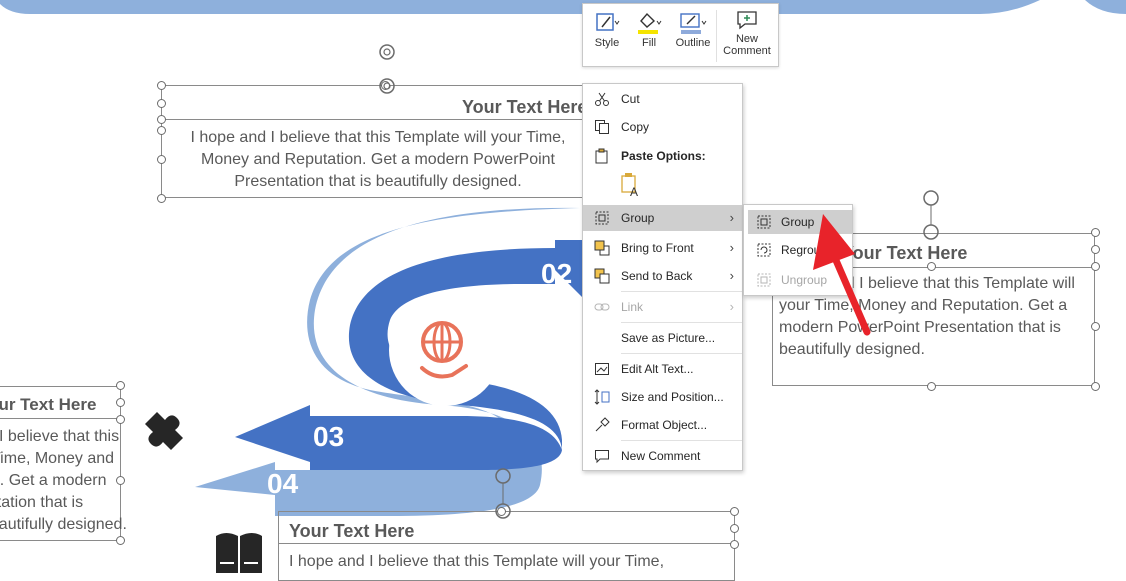 Image resolution: width=1126 pixels, height=581 pixels. What do you see at coordinates (662, 99) in the screenshot?
I see `menu-item-cut: Cut` at bounding box center [662, 99].